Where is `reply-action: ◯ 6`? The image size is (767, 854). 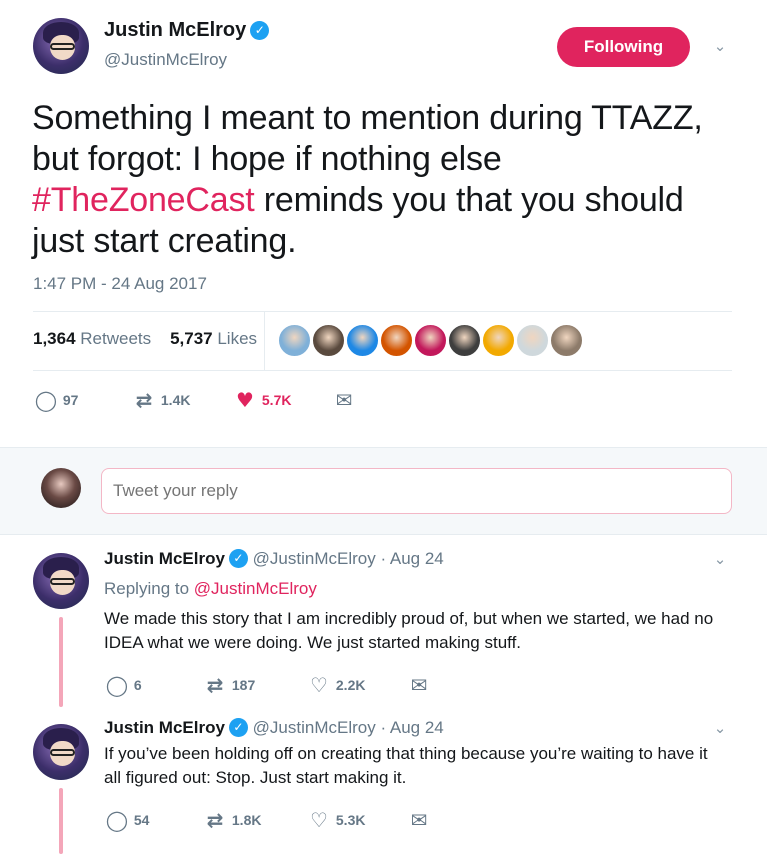
reply-action: ◯ 6 is located at coordinates (123, 685).